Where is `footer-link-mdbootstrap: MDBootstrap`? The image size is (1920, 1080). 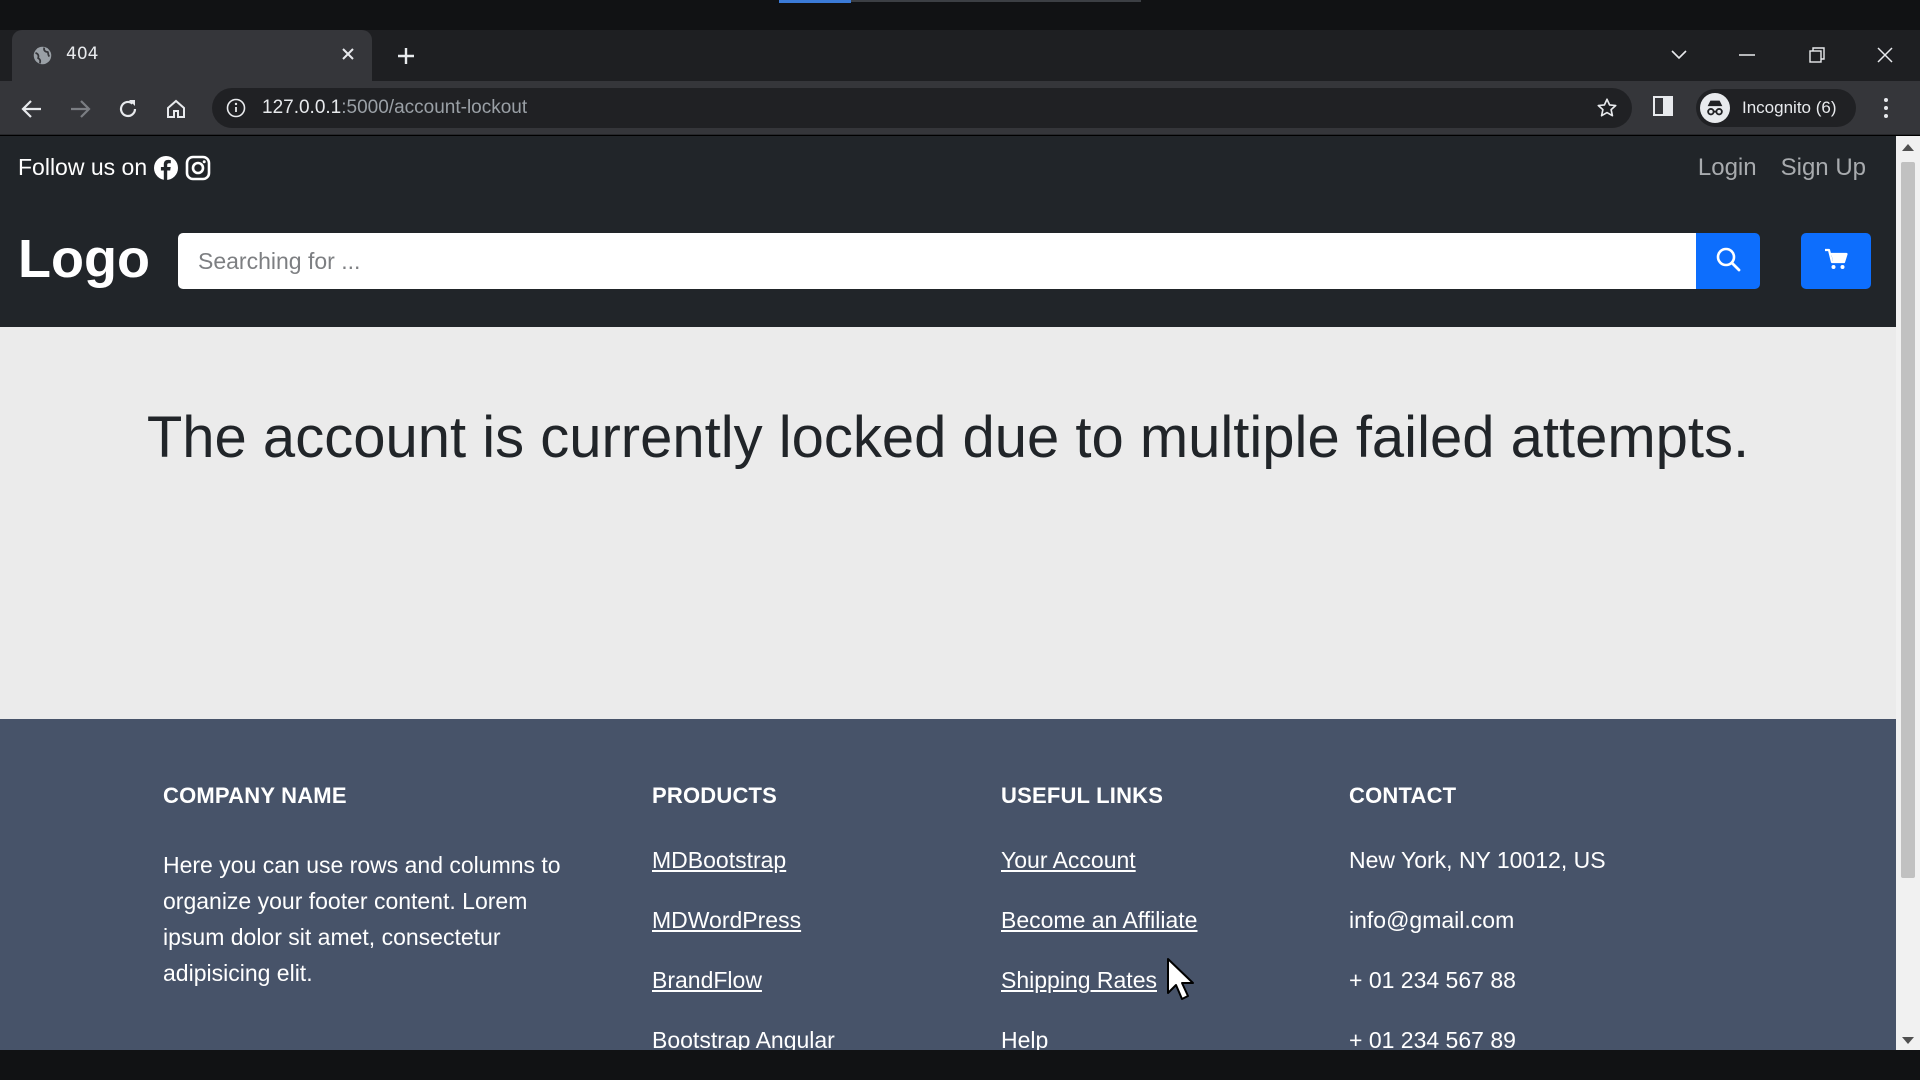 footer-link-mdbootstrap: MDBootstrap is located at coordinates (719, 860).